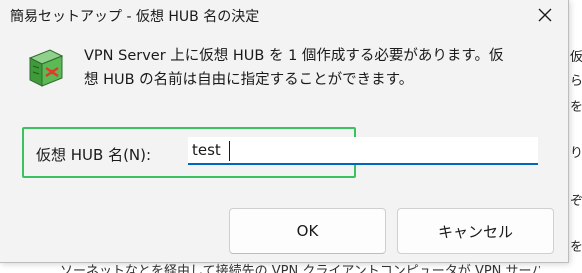 This screenshot has width=582, height=273. Describe the element at coordinates (294, 56) in the screenshot. I see `message-line: VPN Server 上に仮想 HUB を 1 個作成する必要があります。仮` at that location.